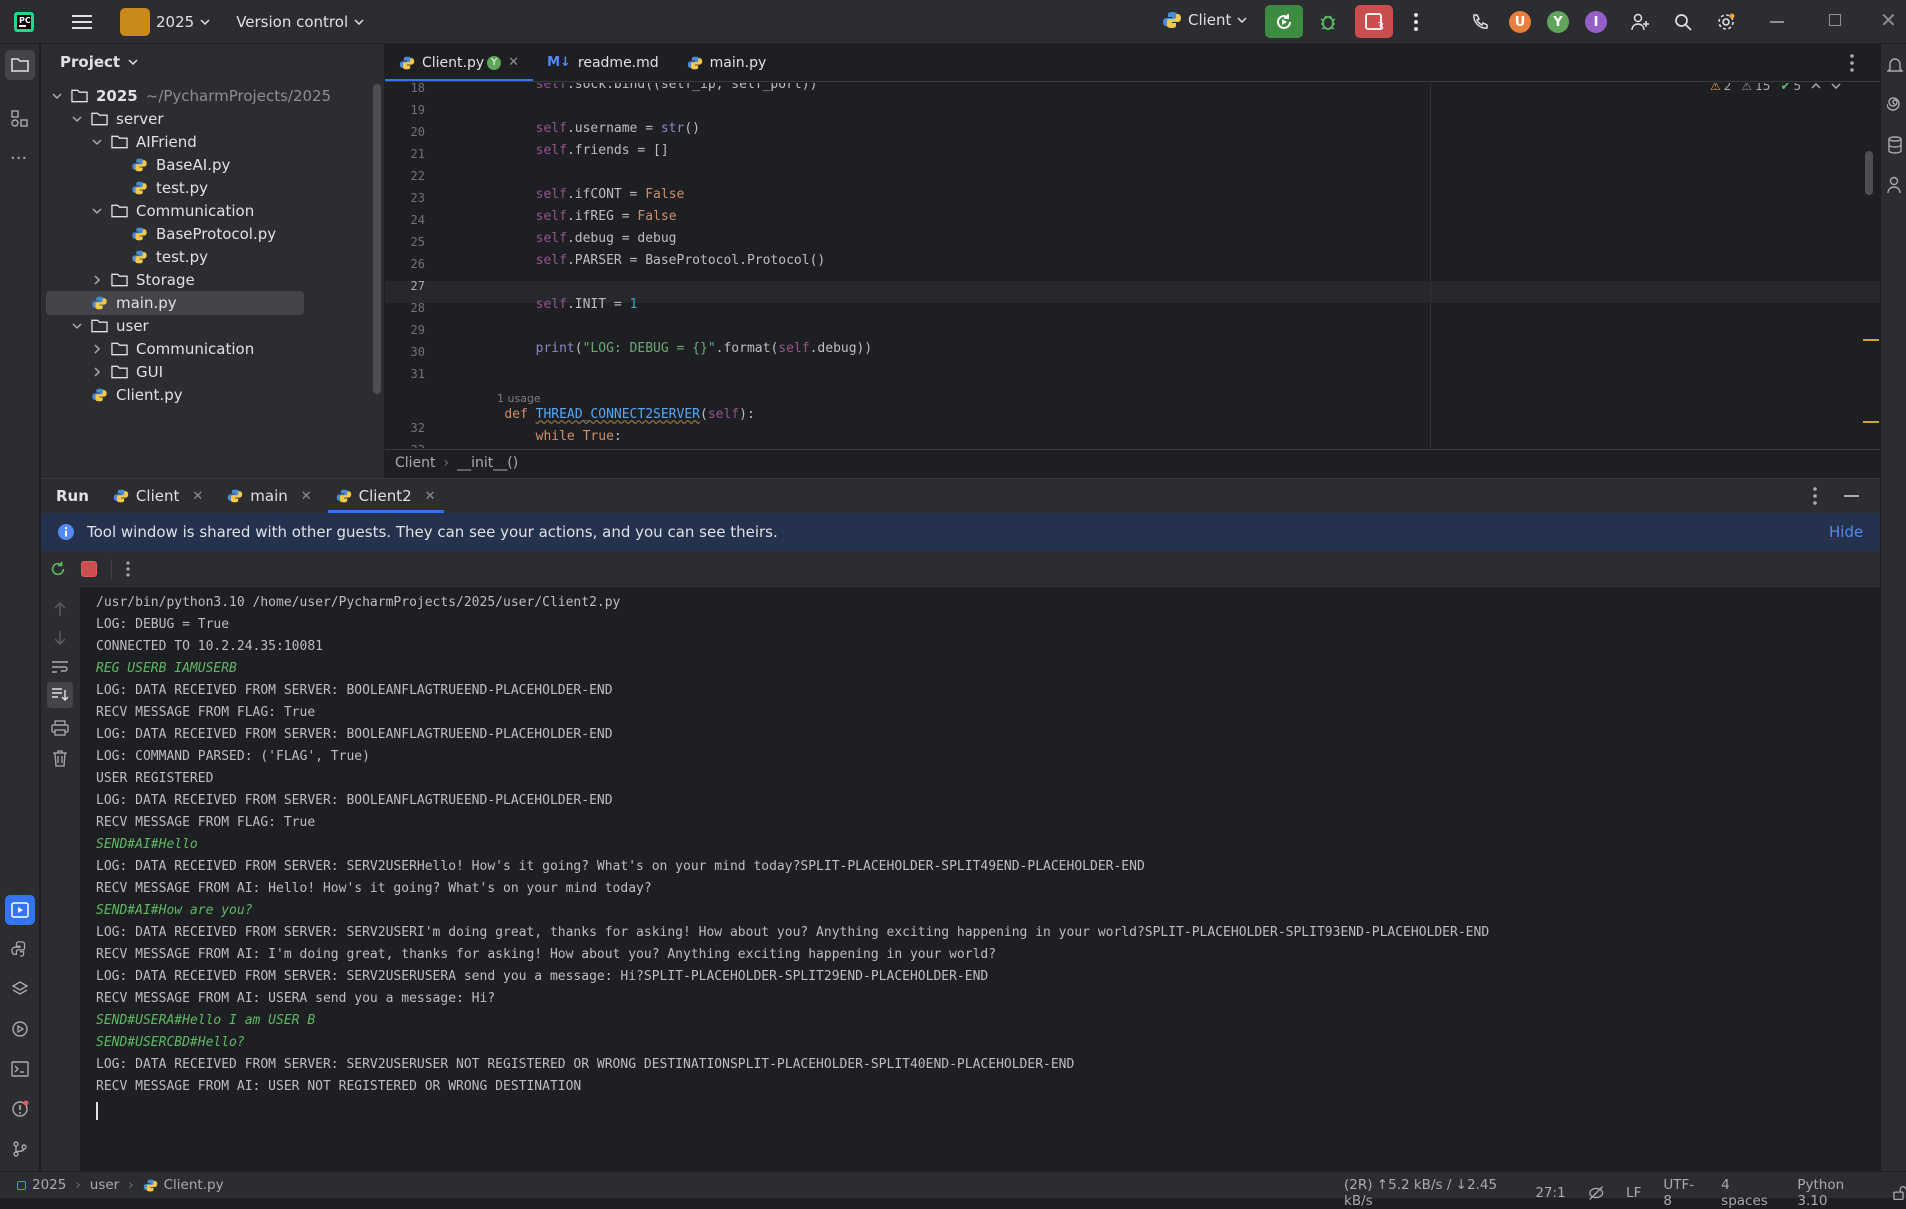  Describe the element at coordinates (1550, 1193) in the screenshot. I see `caret-position: 27:1` at that location.